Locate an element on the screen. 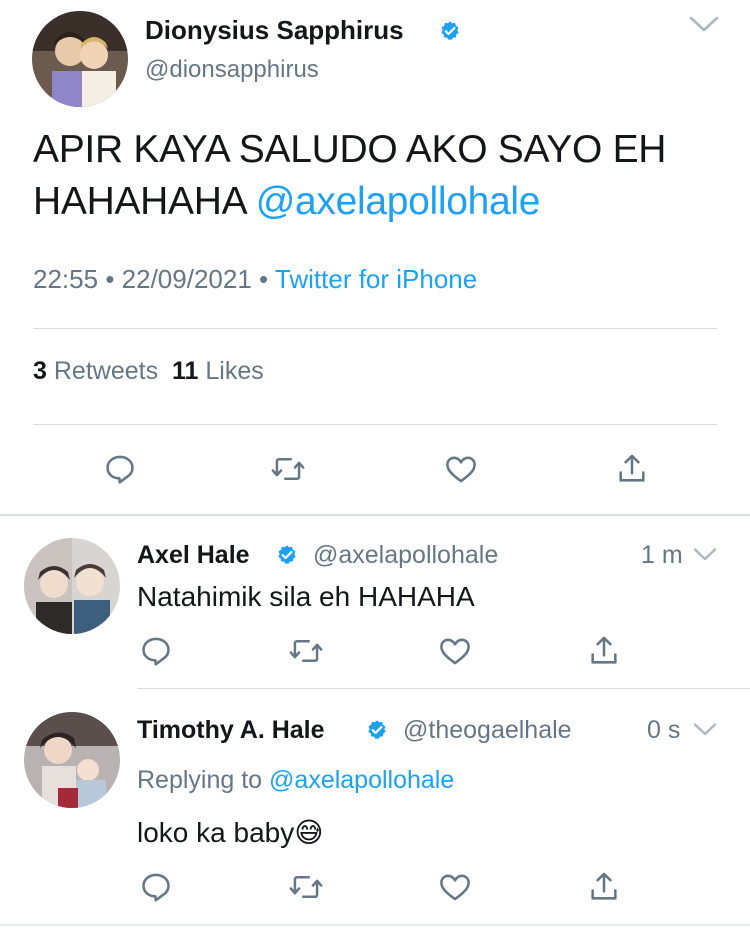 This screenshot has width=750, height=929. reply-text: Natahimik sila eh HAHAHA is located at coordinates (306, 596).